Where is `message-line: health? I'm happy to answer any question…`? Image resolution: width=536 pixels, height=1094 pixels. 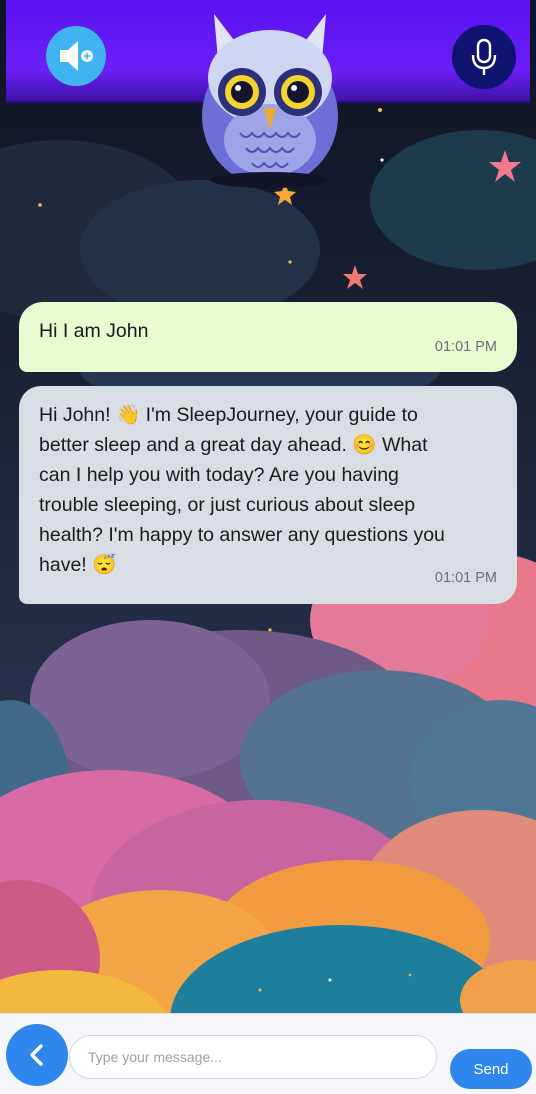 message-line: health? I'm happy to answer any question… is located at coordinates (242, 535).